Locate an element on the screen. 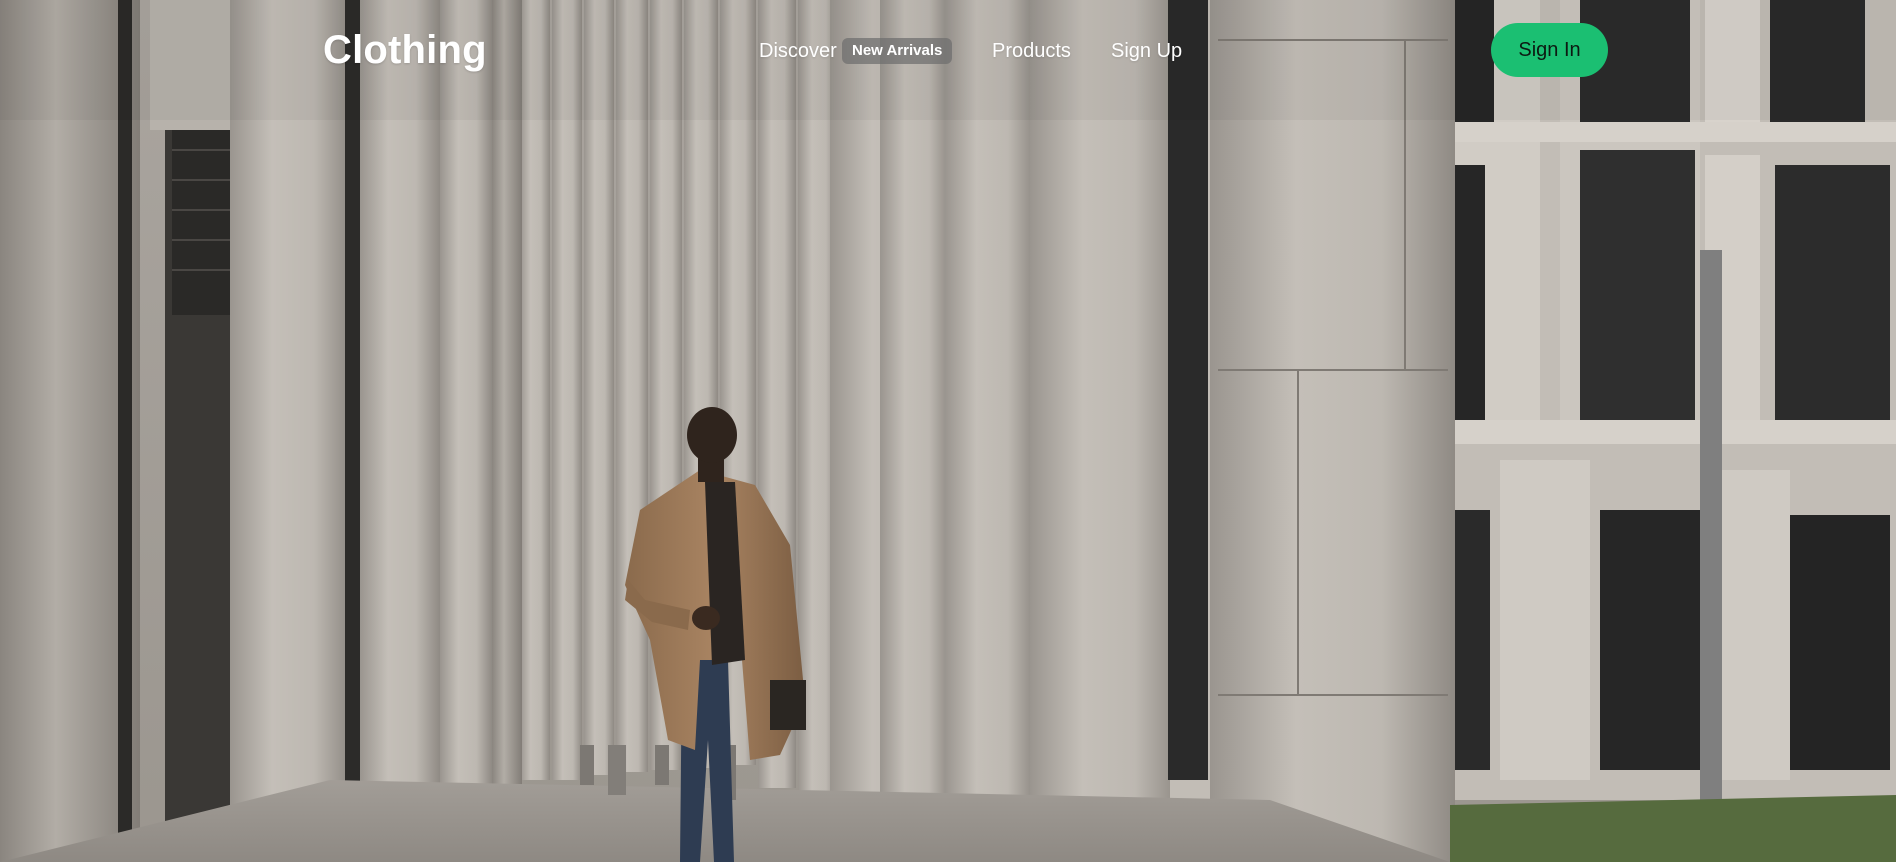 The width and height of the screenshot is (1896, 862). nav-discover-link: Discover is located at coordinates (798, 51).